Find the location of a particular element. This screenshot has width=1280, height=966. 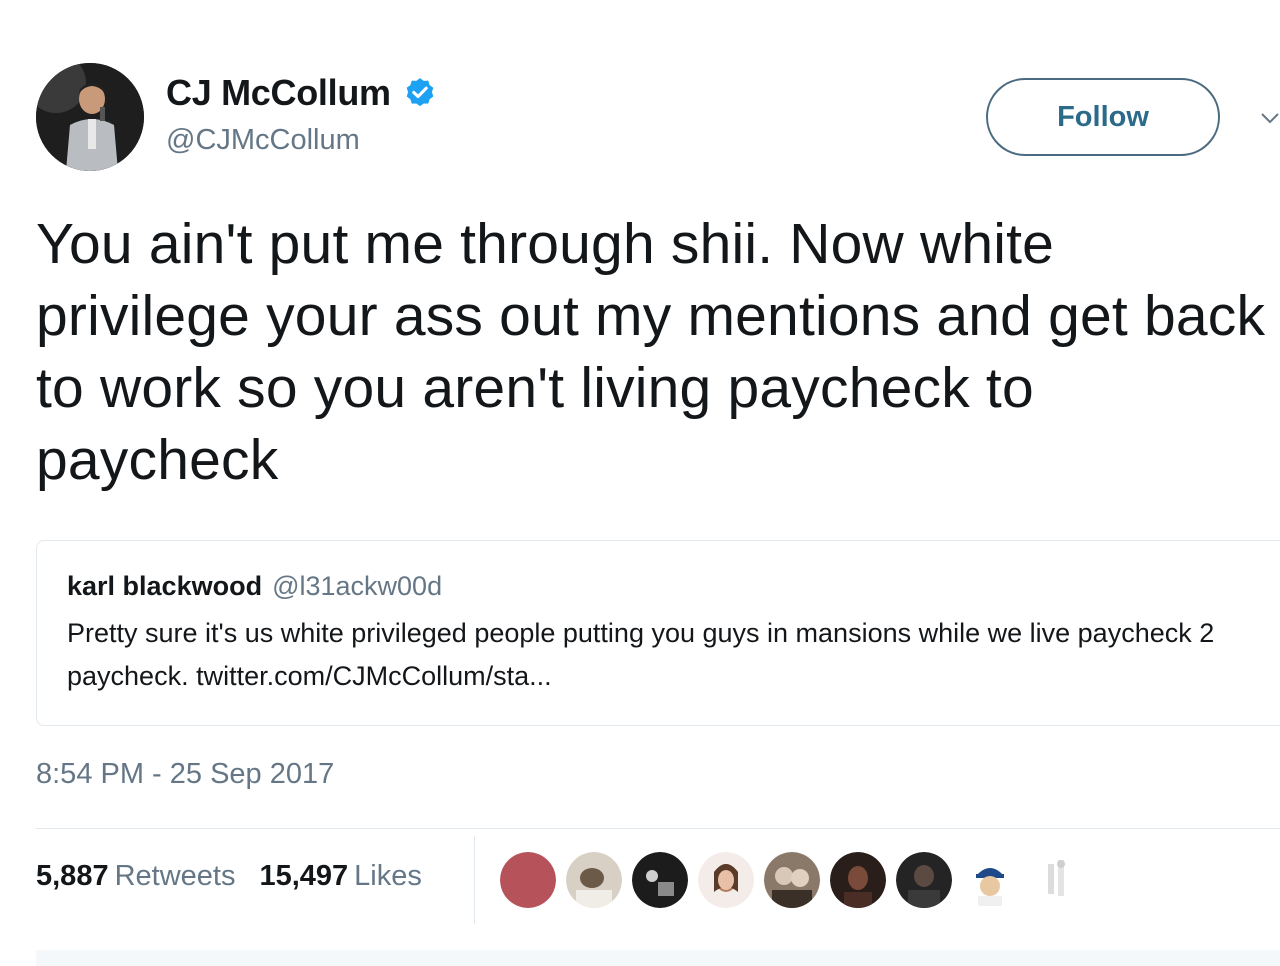

tweet-timestamp: 8:54 PM - 25 Sep 2017 is located at coordinates (185, 774).